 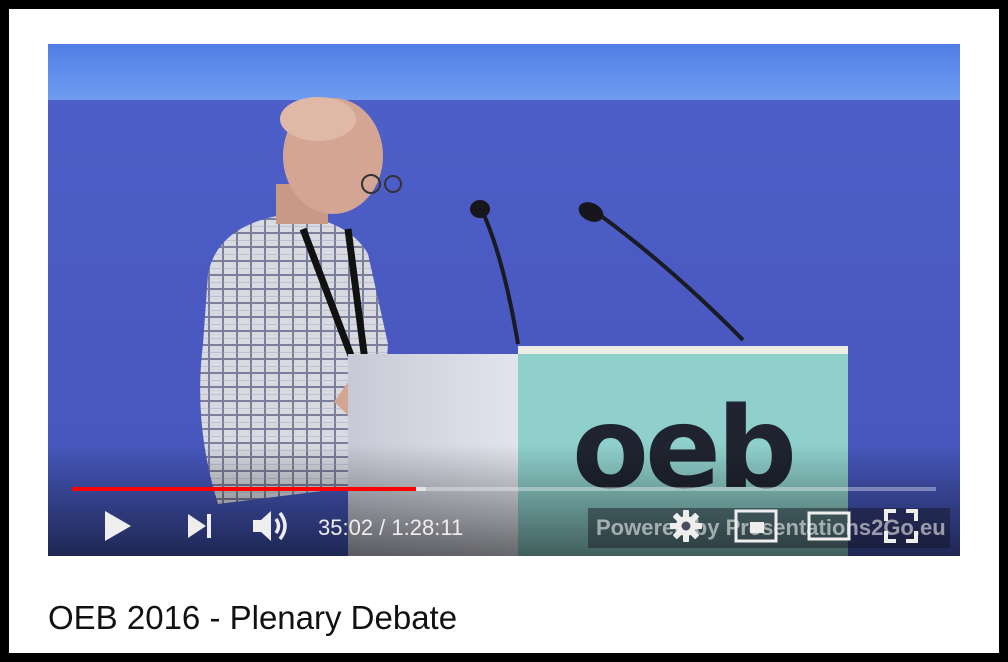 I want to click on settings-button, so click(x=686, y=526).